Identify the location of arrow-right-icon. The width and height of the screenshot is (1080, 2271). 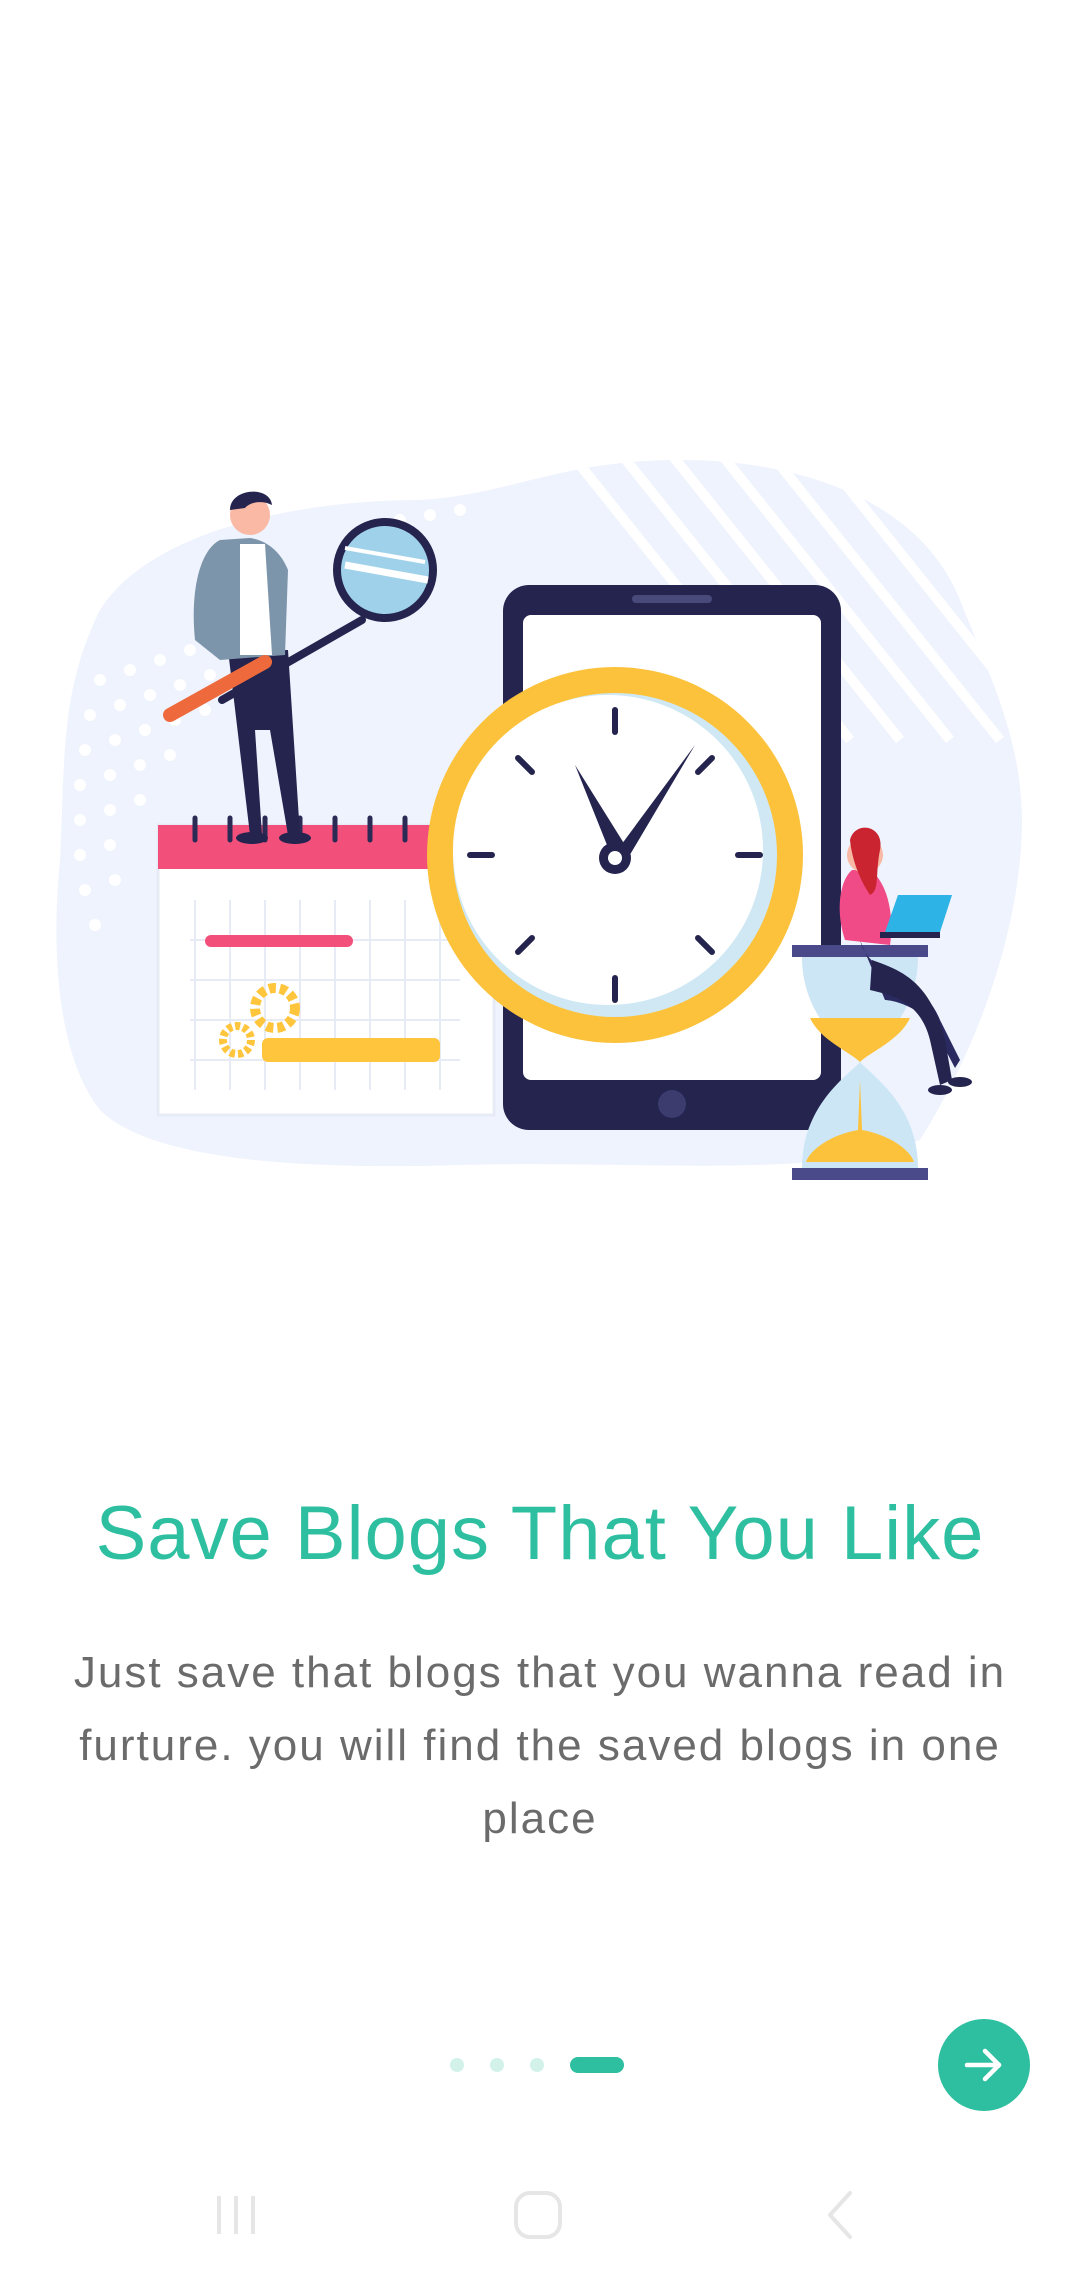
(983, 2065).